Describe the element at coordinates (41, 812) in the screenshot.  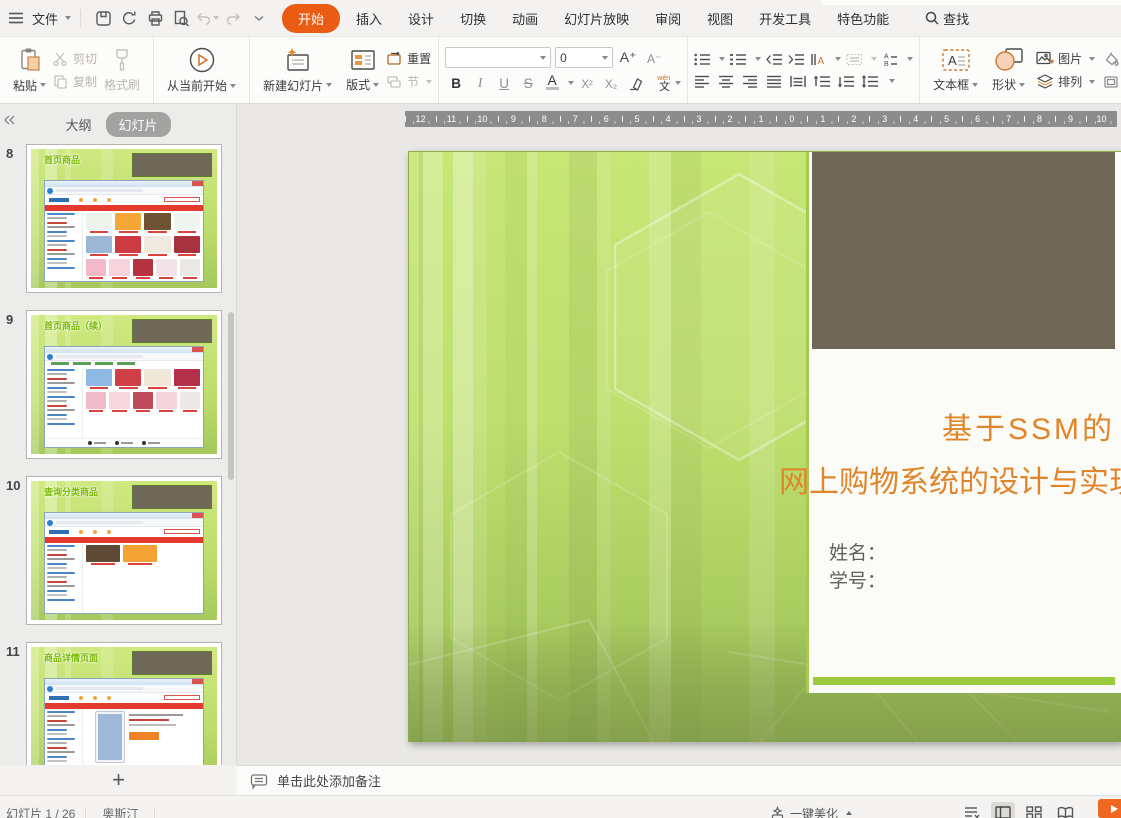
I see `slide-counter: 幻灯片 1 / 26` at that location.